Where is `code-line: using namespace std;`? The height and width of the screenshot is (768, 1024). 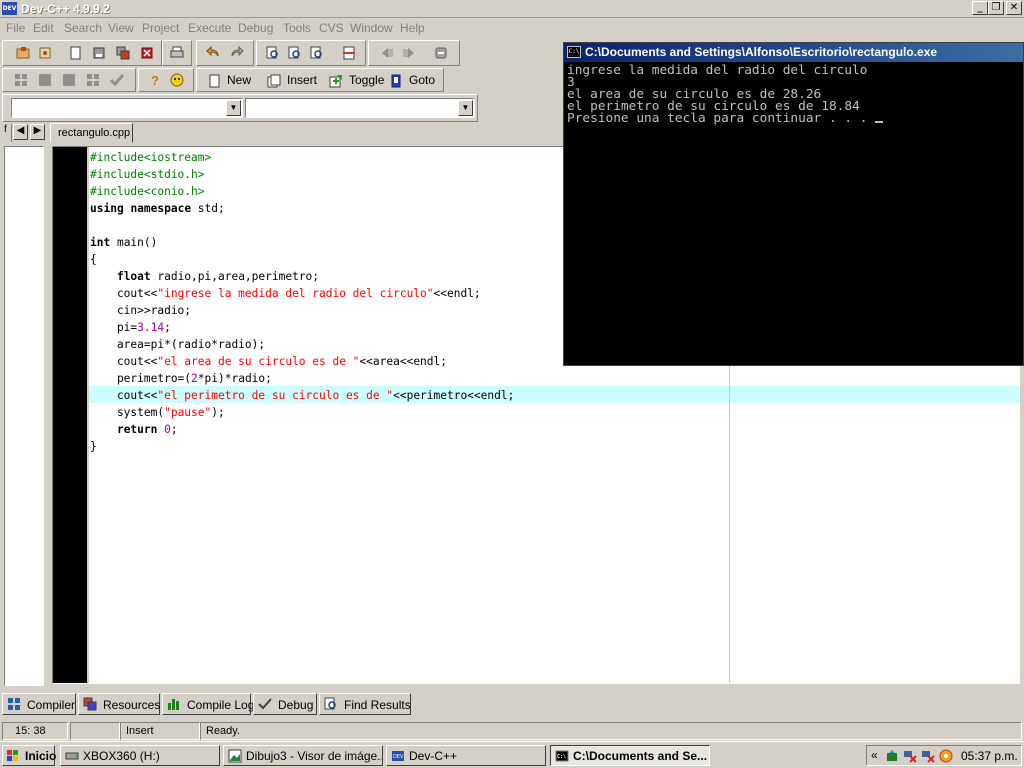
code-line: using namespace std; is located at coordinates (157, 208).